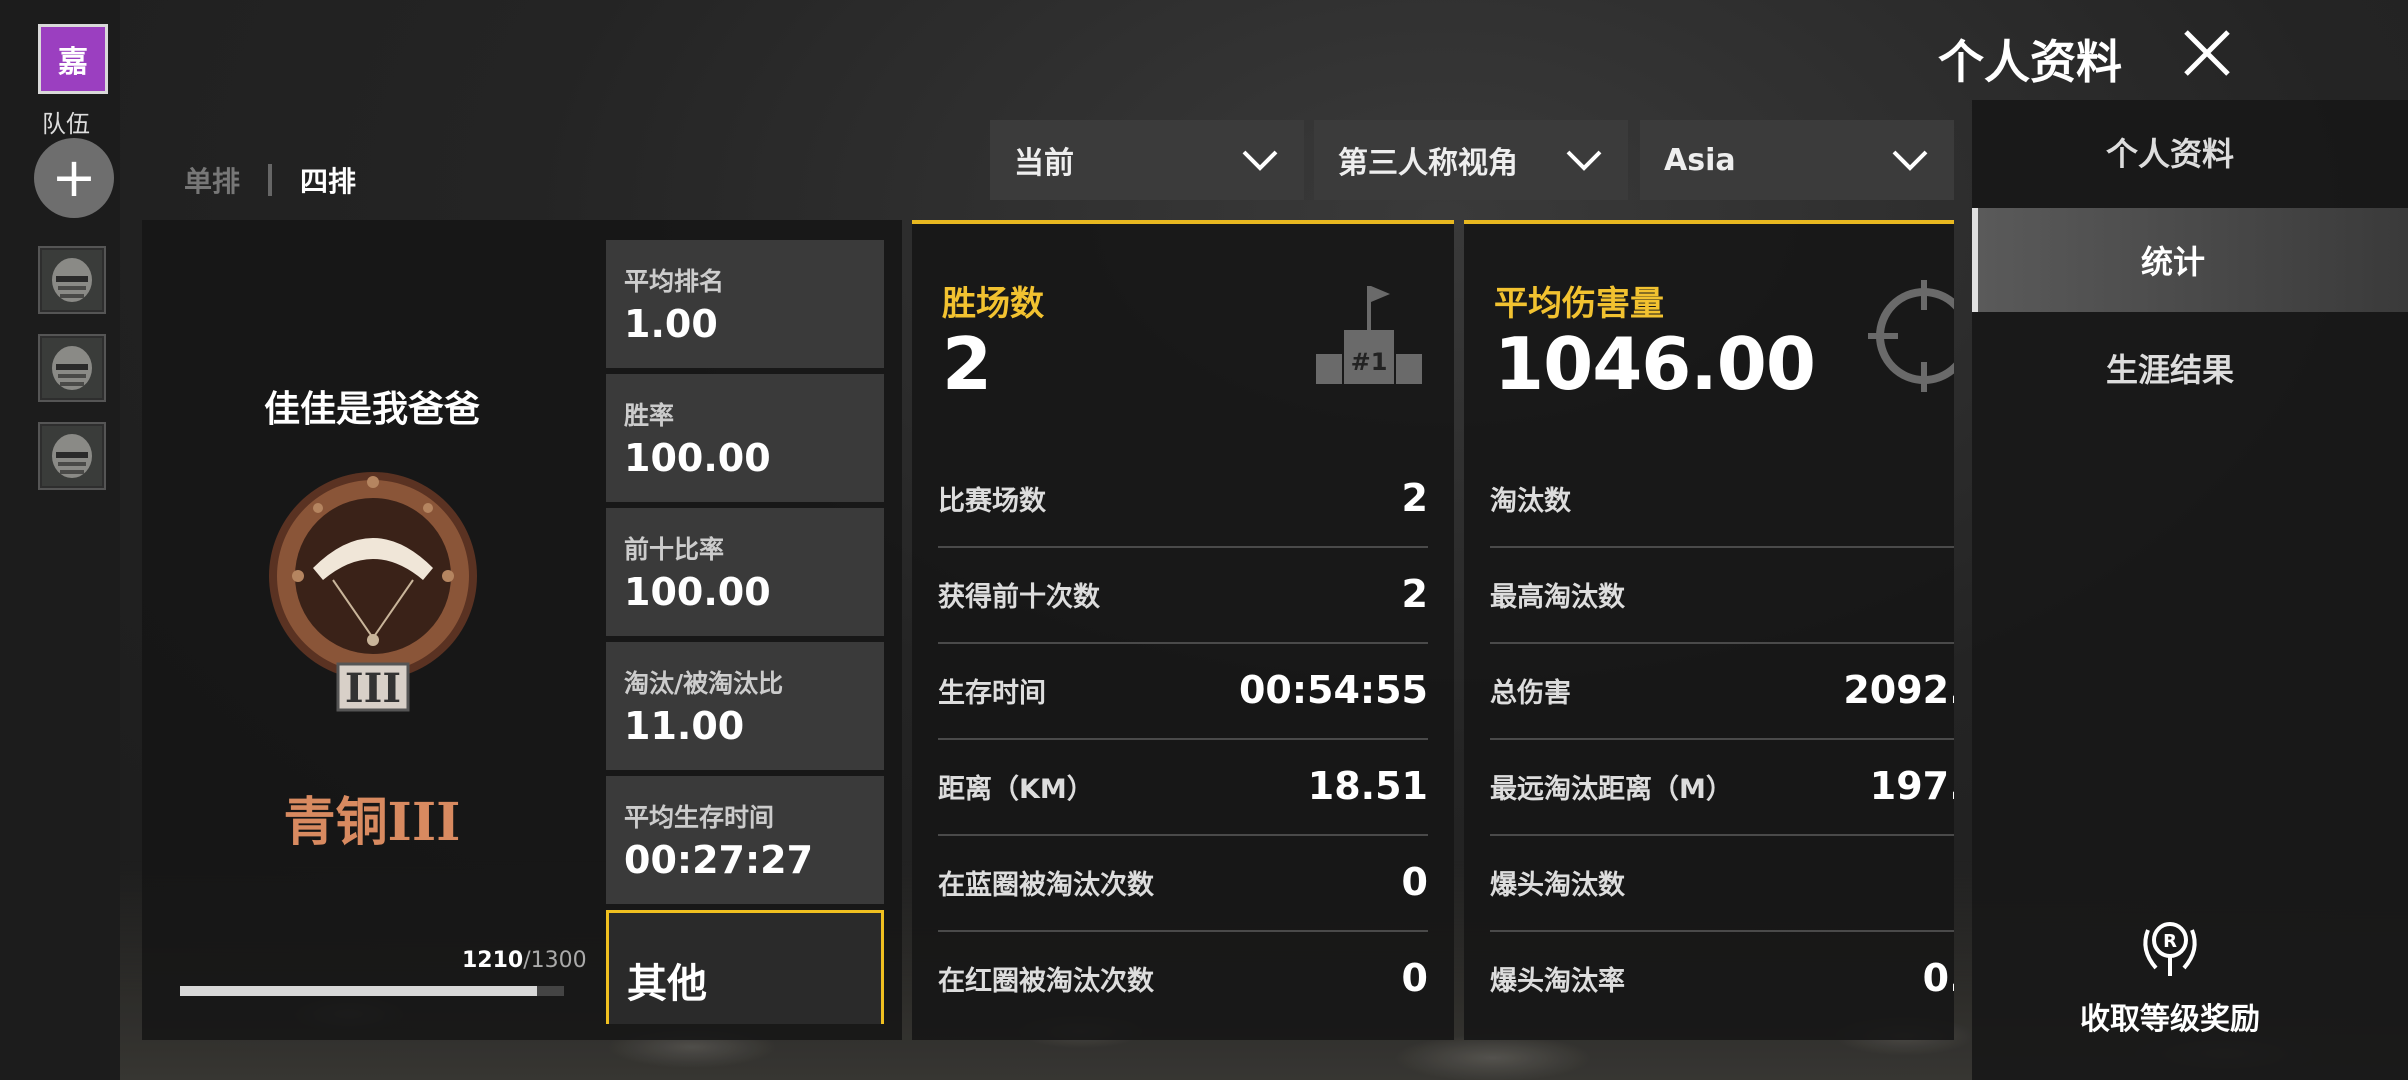  Describe the element at coordinates (60, 540) in the screenshot. I see `team-sidebar: 嘉 队伍 +` at that location.